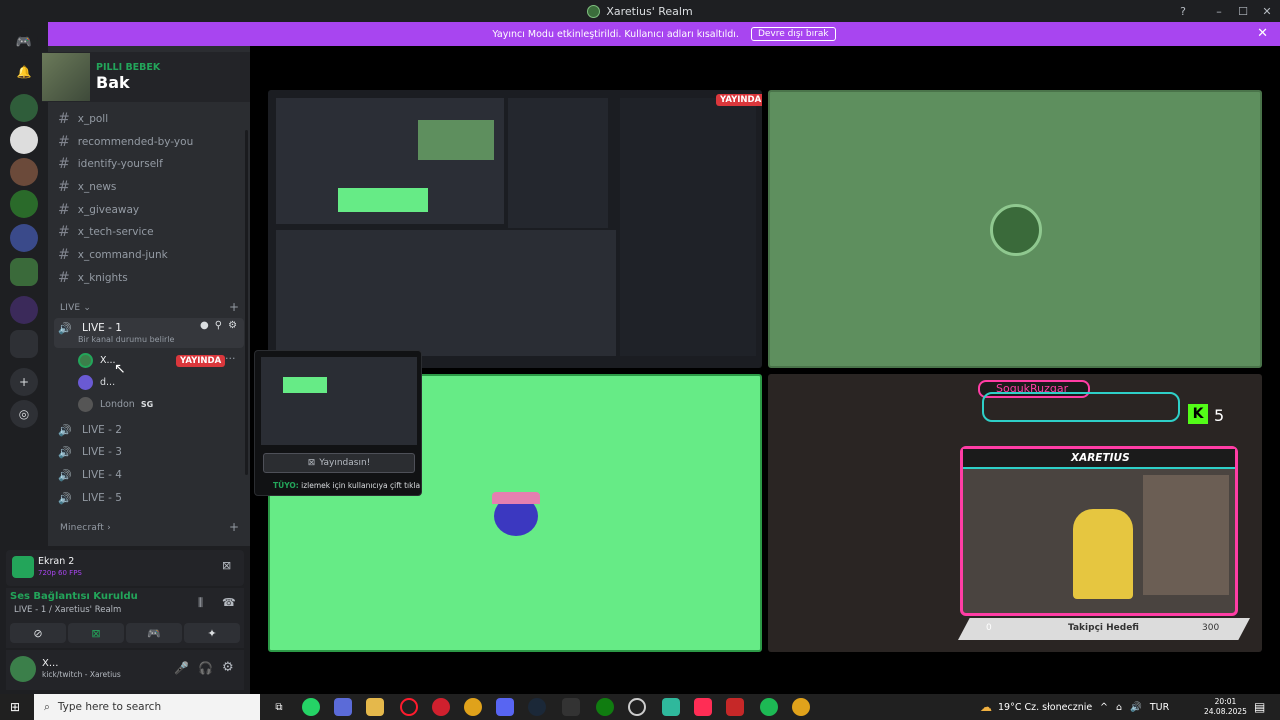  I want to click on xbox-icon, so click(605, 707).